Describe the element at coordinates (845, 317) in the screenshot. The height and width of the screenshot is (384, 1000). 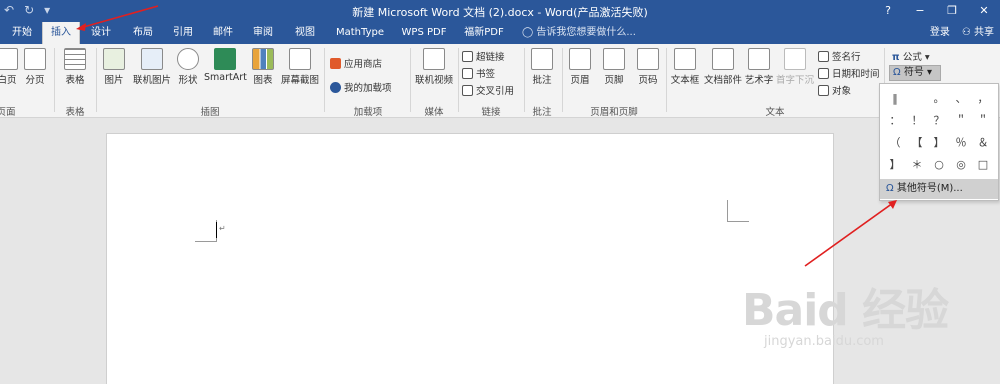
I see `baidu-watermark: Baid 经验 jingyan.baidu.com` at that location.